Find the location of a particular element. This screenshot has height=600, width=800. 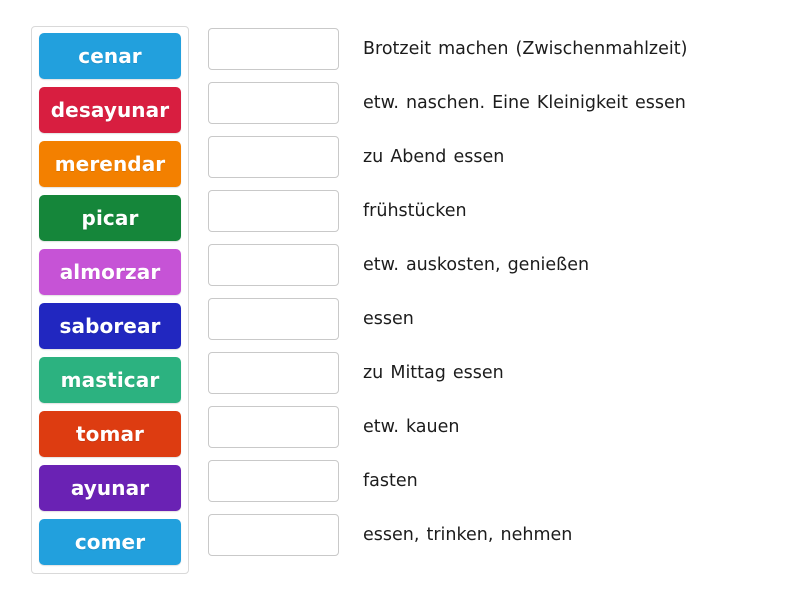

word-tile-label: saborear is located at coordinates (110, 326).